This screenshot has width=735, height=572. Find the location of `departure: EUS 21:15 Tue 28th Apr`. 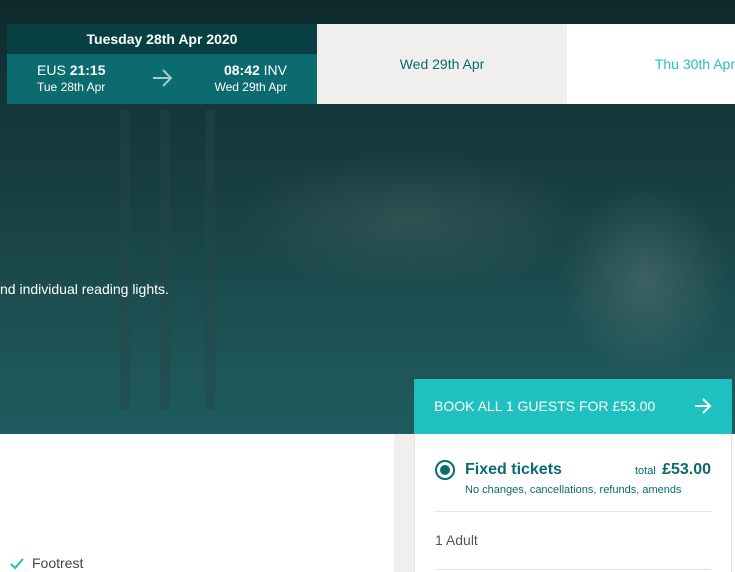

departure: EUS 21:15 Tue 28th Apr is located at coordinates (71, 78).